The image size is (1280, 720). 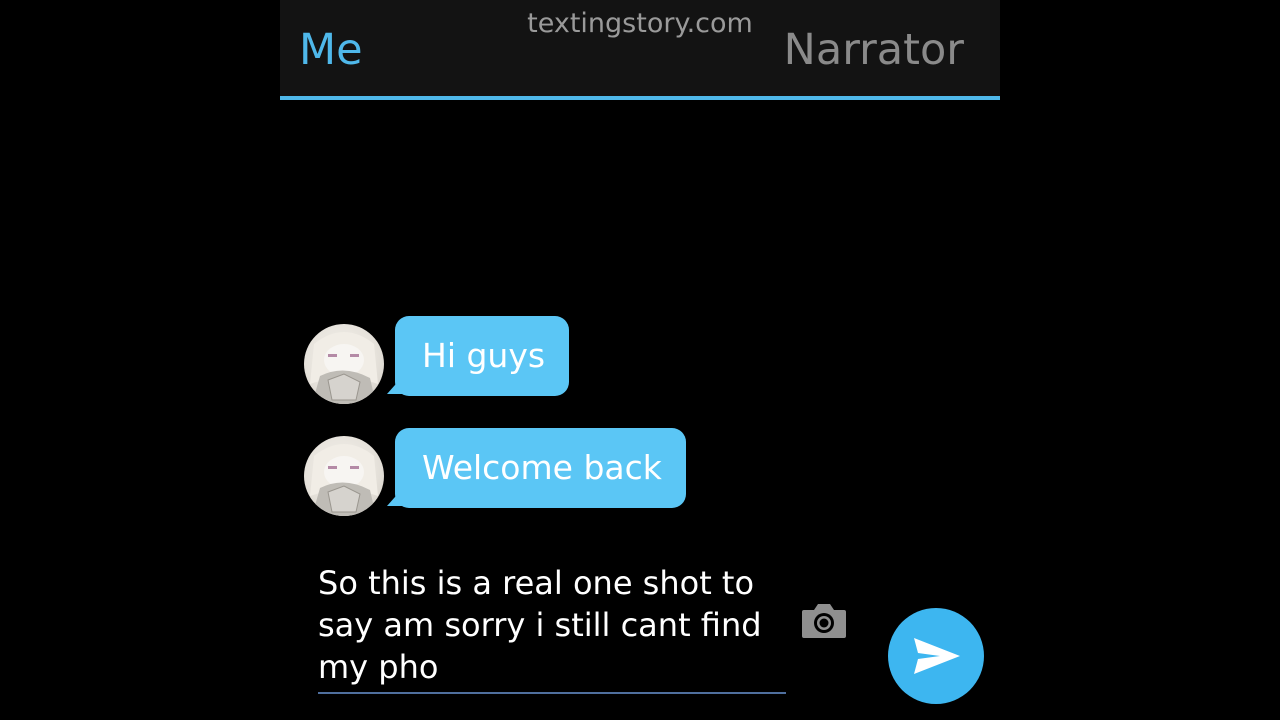 What do you see at coordinates (540, 468) in the screenshot?
I see `message-bubble: Welcome back` at bounding box center [540, 468].